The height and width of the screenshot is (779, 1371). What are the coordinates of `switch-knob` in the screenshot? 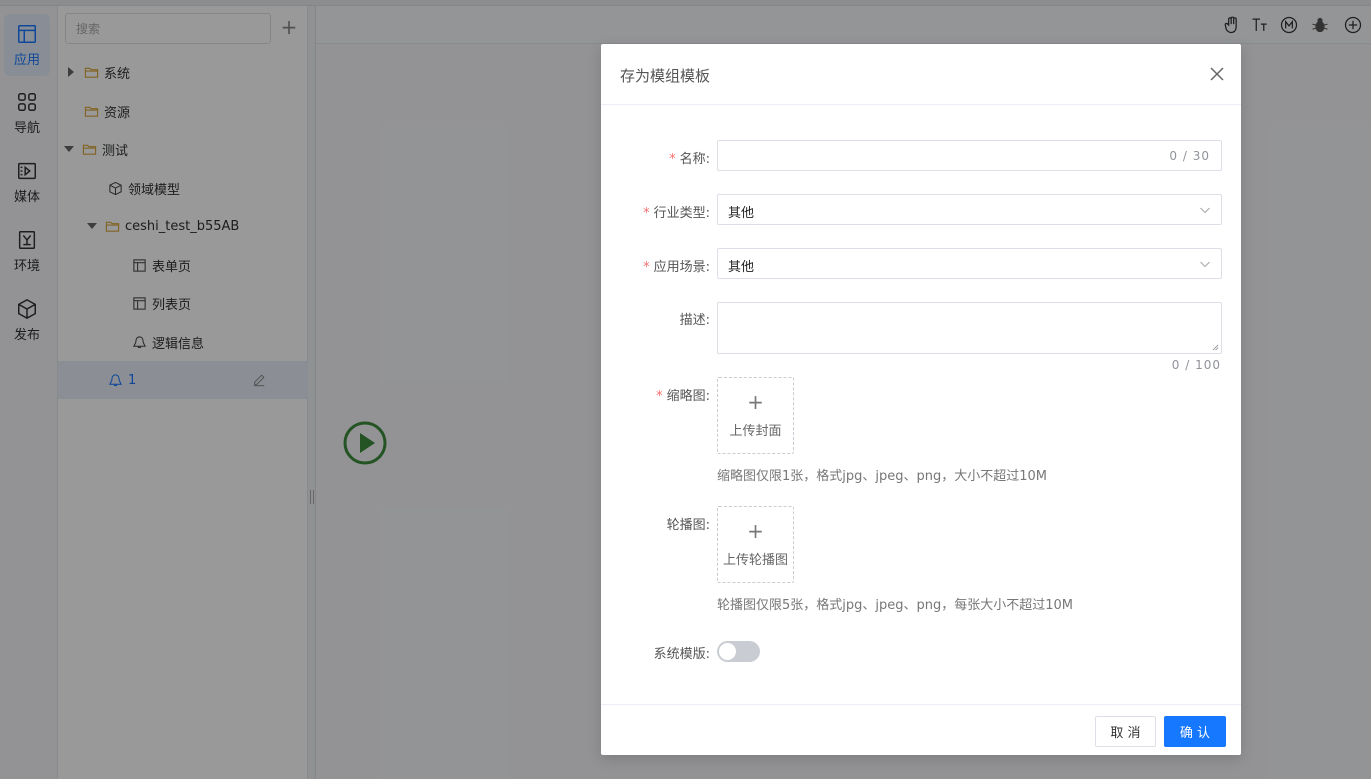 It's located at (727, 651).